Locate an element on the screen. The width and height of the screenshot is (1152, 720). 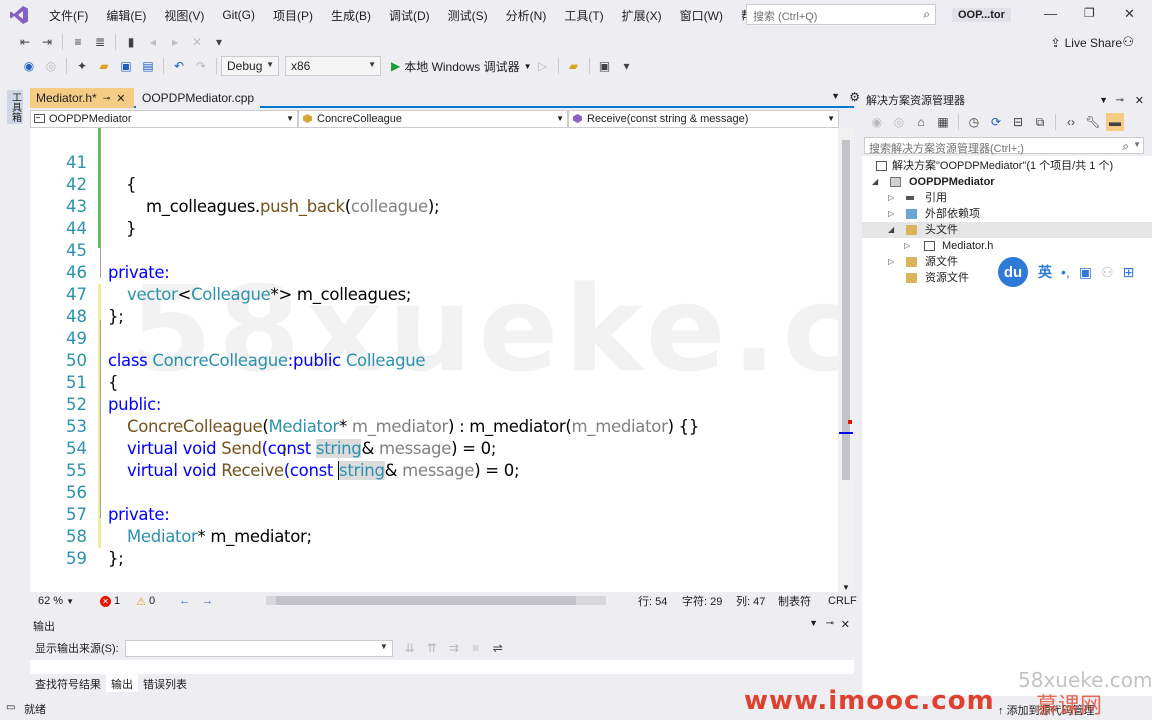
next-message-icon: ⇉ is located at coordinates (454, 648).